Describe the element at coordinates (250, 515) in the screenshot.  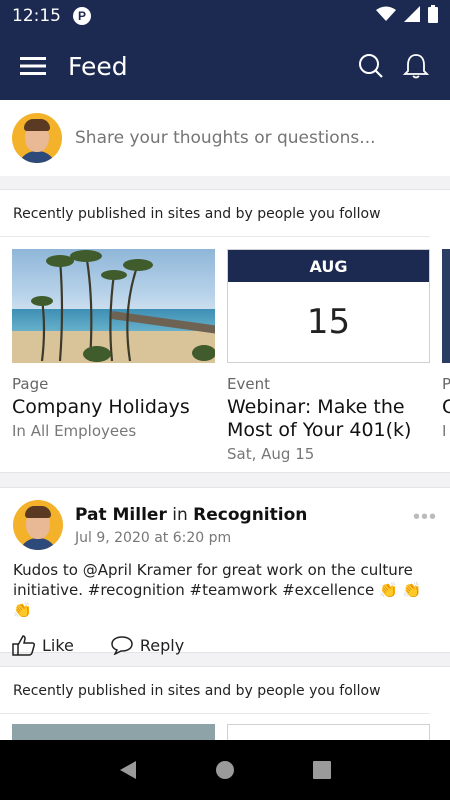
I see `site-name: Recognition` at that location.